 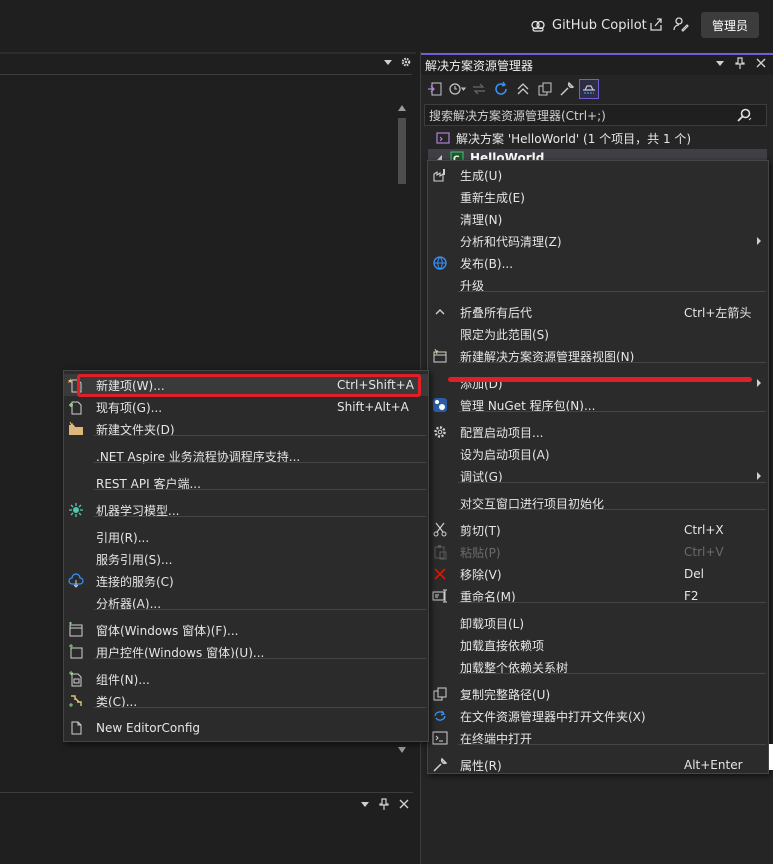 I want to click on menu-item-粘贴: 粘贴(P) Ctrl+V, so click(x=598, y=552).